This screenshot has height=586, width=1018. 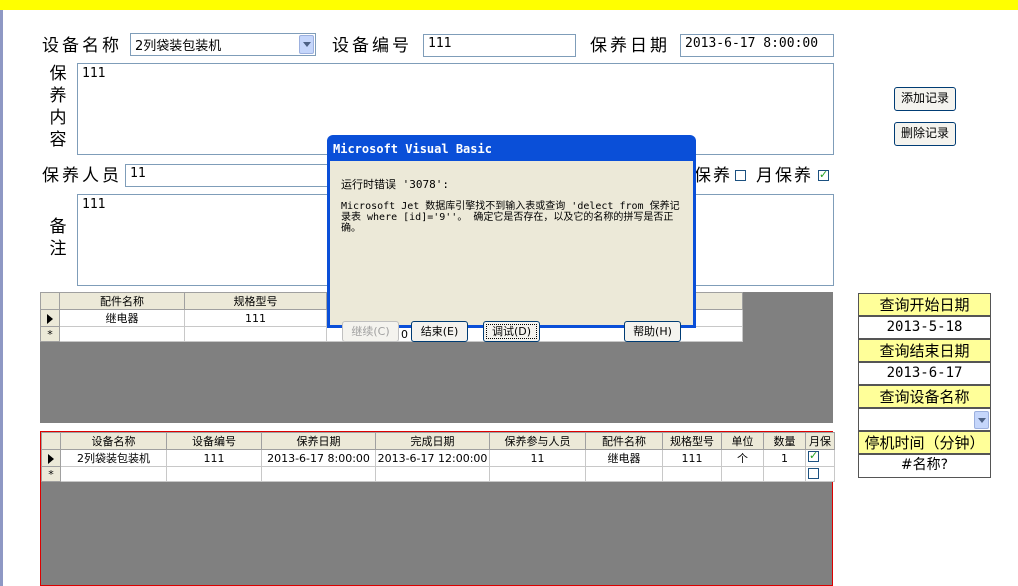 What do you see at coordinates (58, 74) in the screenshot?
I see `content-label-char: 保` at bounding box center [58, 74].